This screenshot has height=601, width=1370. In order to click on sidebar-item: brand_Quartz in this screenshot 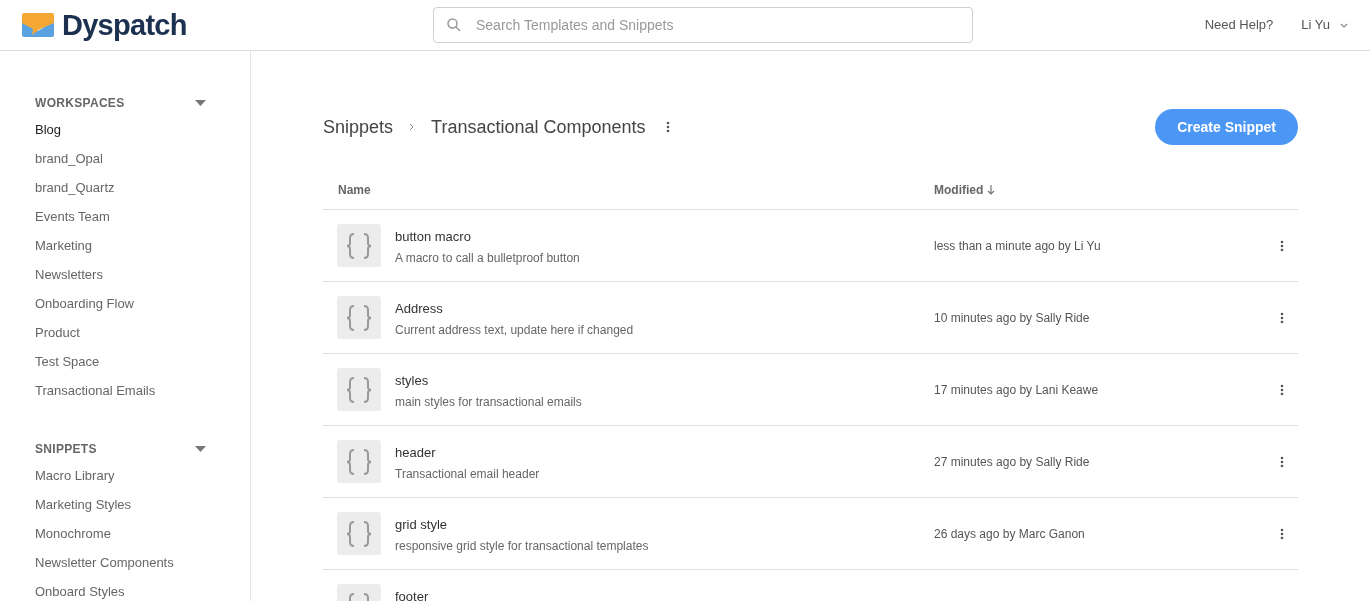, I will do `click(120, 187)`.